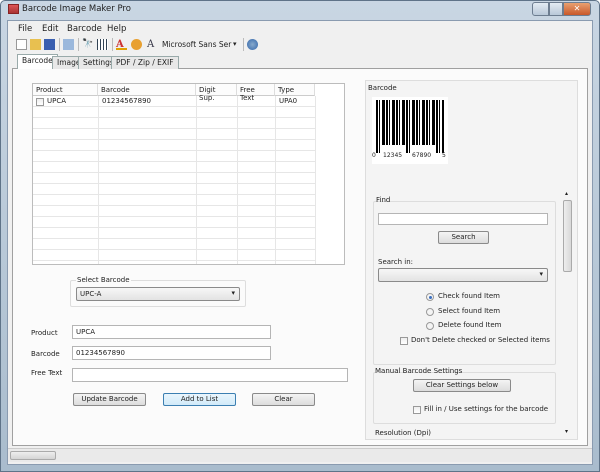 Image resolution: width=600 pixels, height=472 pixels. Describe the element at coordinates (25, 29) in the screenshot. I see `menu-file: File` at that location.